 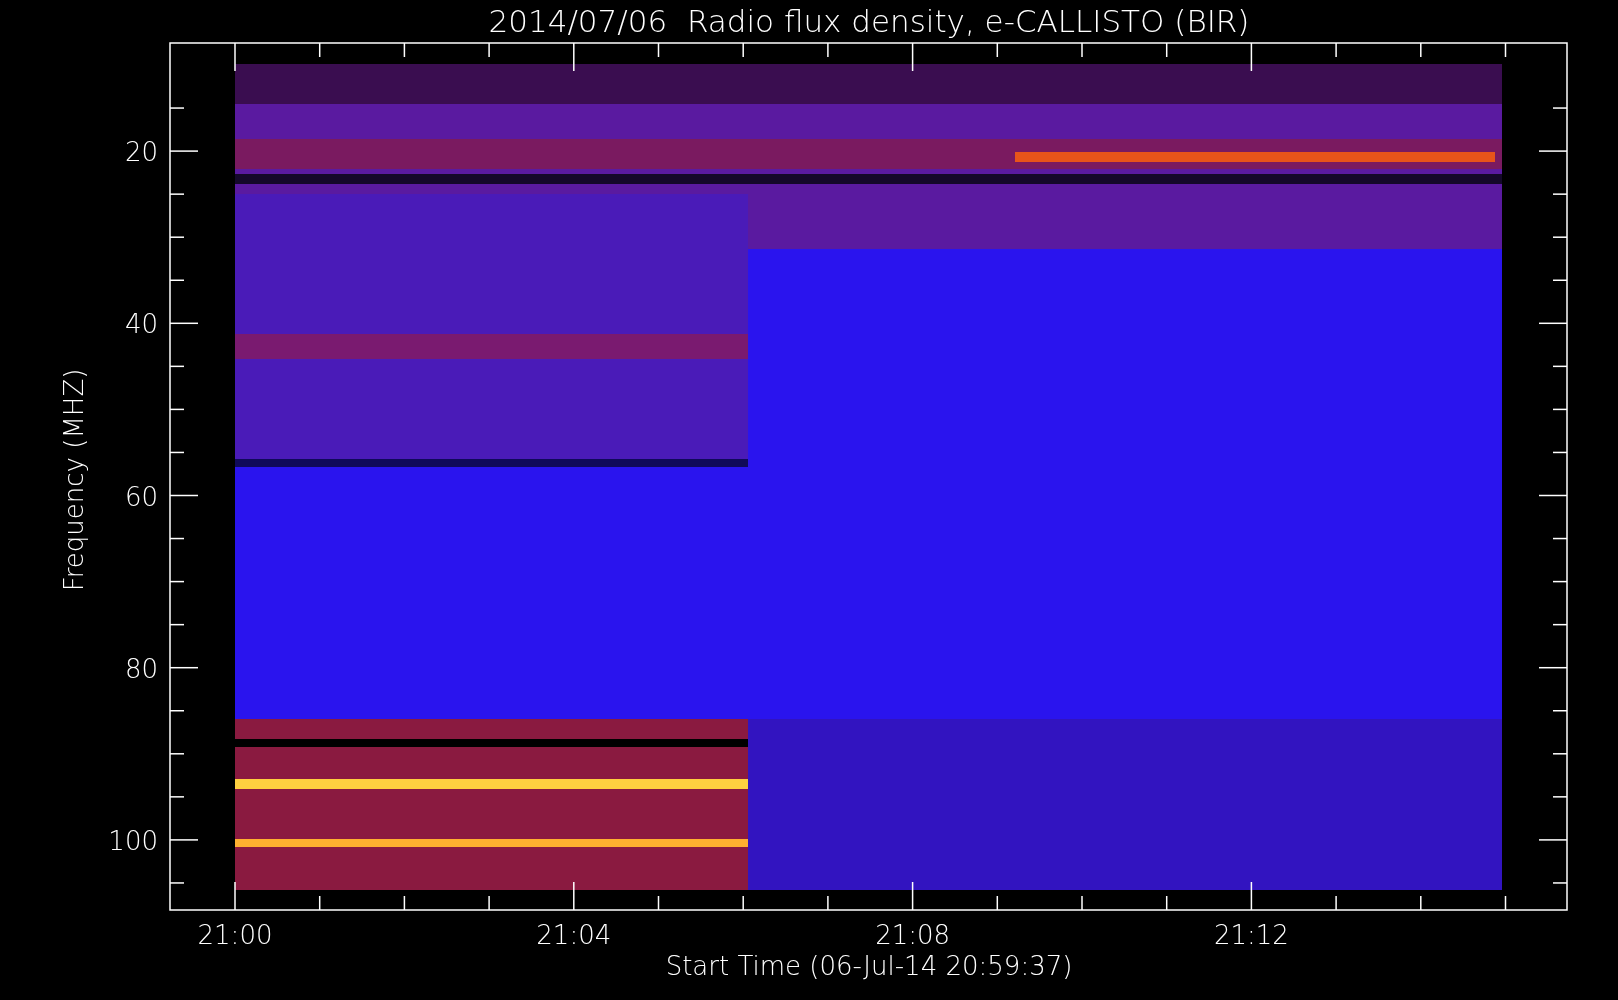 What do you see at coordinates (869, 21) in the screenshot?
I see `chart-title: 2014/07/06 Radio flux density, e-CALLISTO (BIR)` at bounding box center [869, 21].